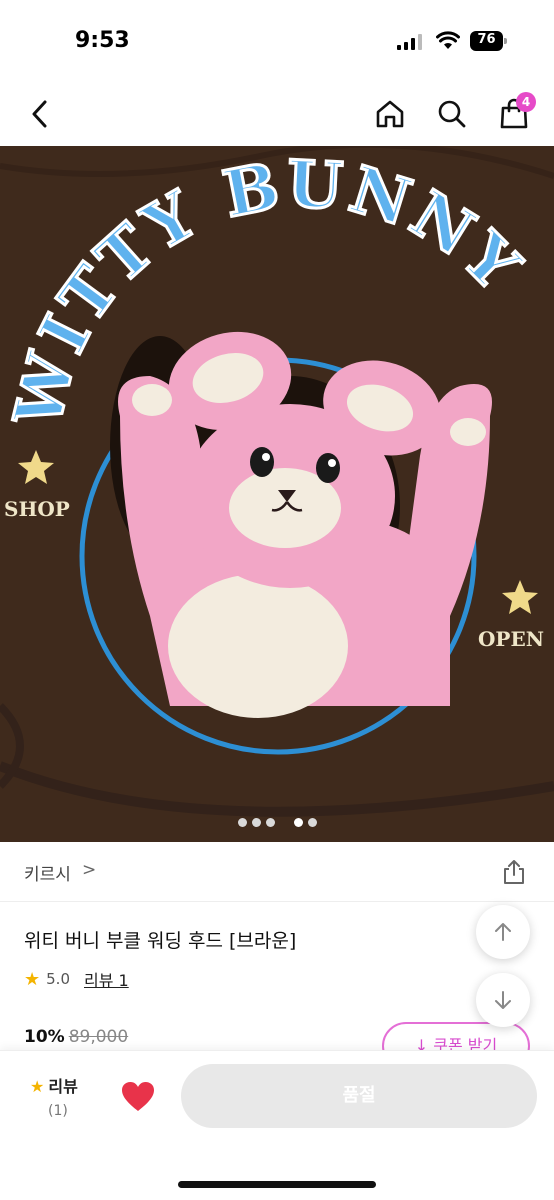 The height and width of the screenshot is (1200, 554). I want to click on battery-level: 76, so click(486, 39).